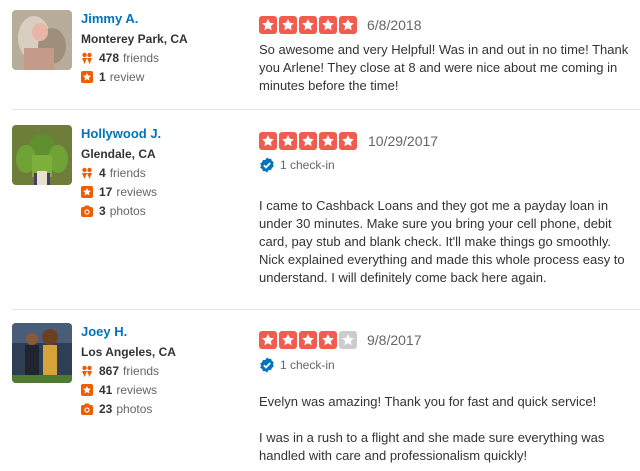  I want to click on reviews-number: 41, so click(106, 390).